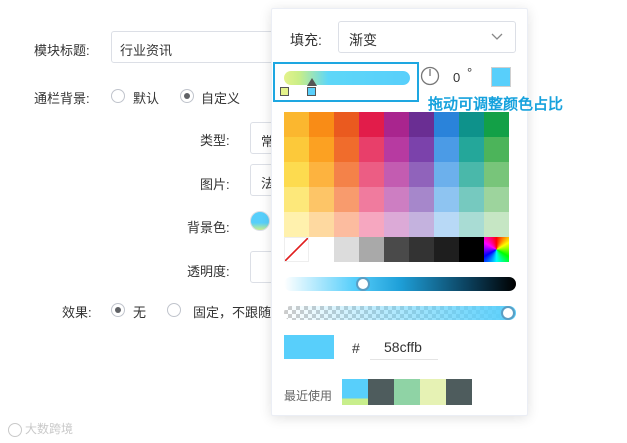  What do you see at coordinates (260, 221) in the screenshot?
I see `bgcolor-trigger` at bounding box center [260, 221].